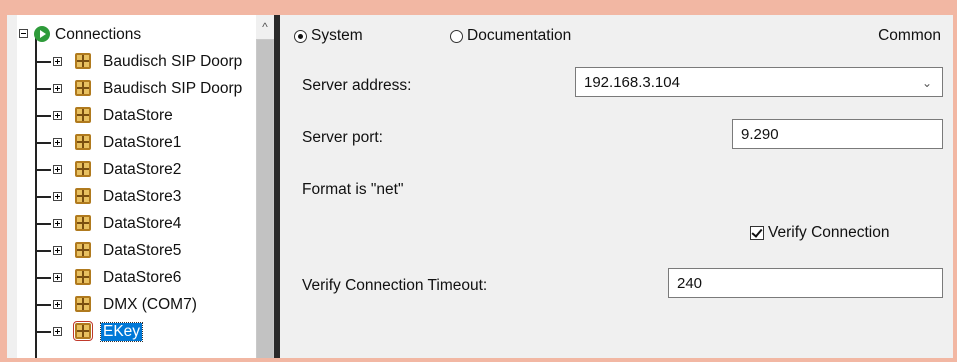 The width and height of the screenshot is (957, 362). I want to click on tree-item-label: DataStore, so click(138, 115).